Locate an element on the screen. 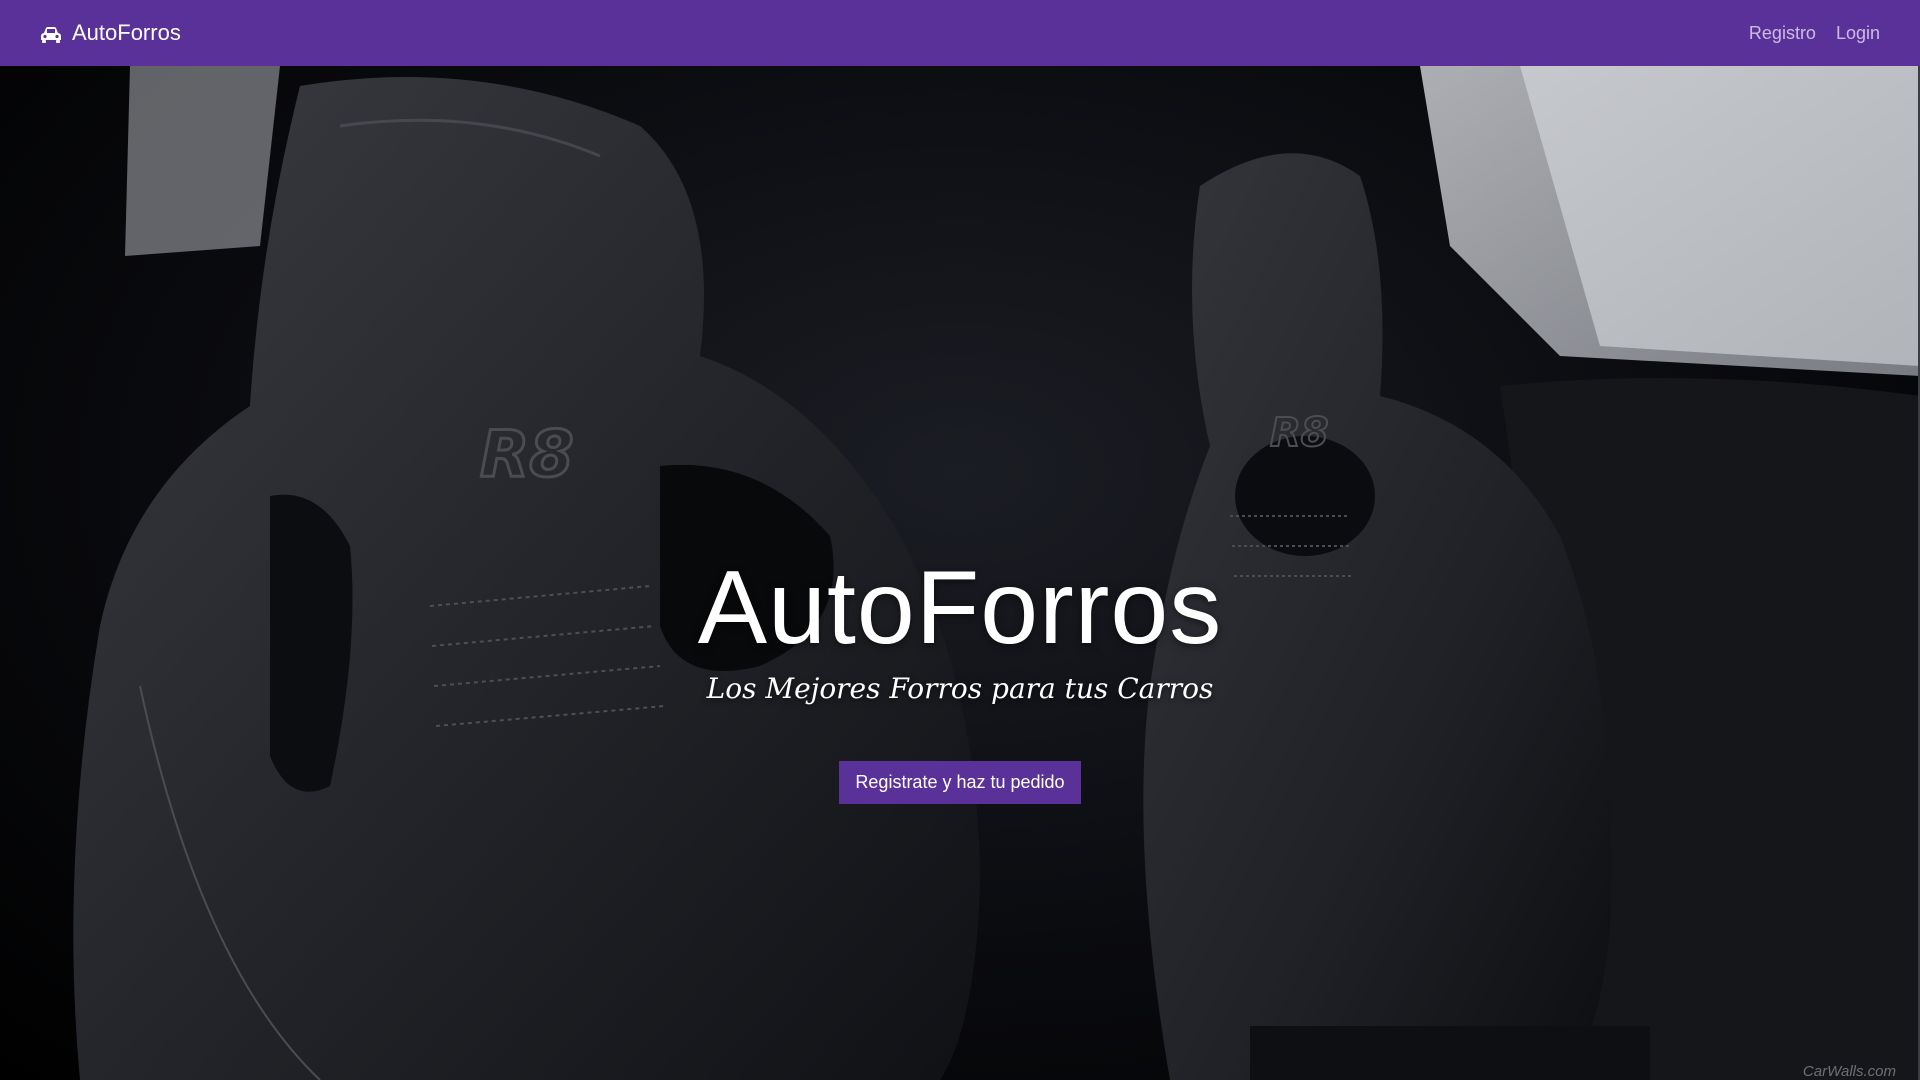 The image size is (1920, 1080). hero-subtitle: Los Mejores Forros para tus Carros is located at coordinates (960, 688).